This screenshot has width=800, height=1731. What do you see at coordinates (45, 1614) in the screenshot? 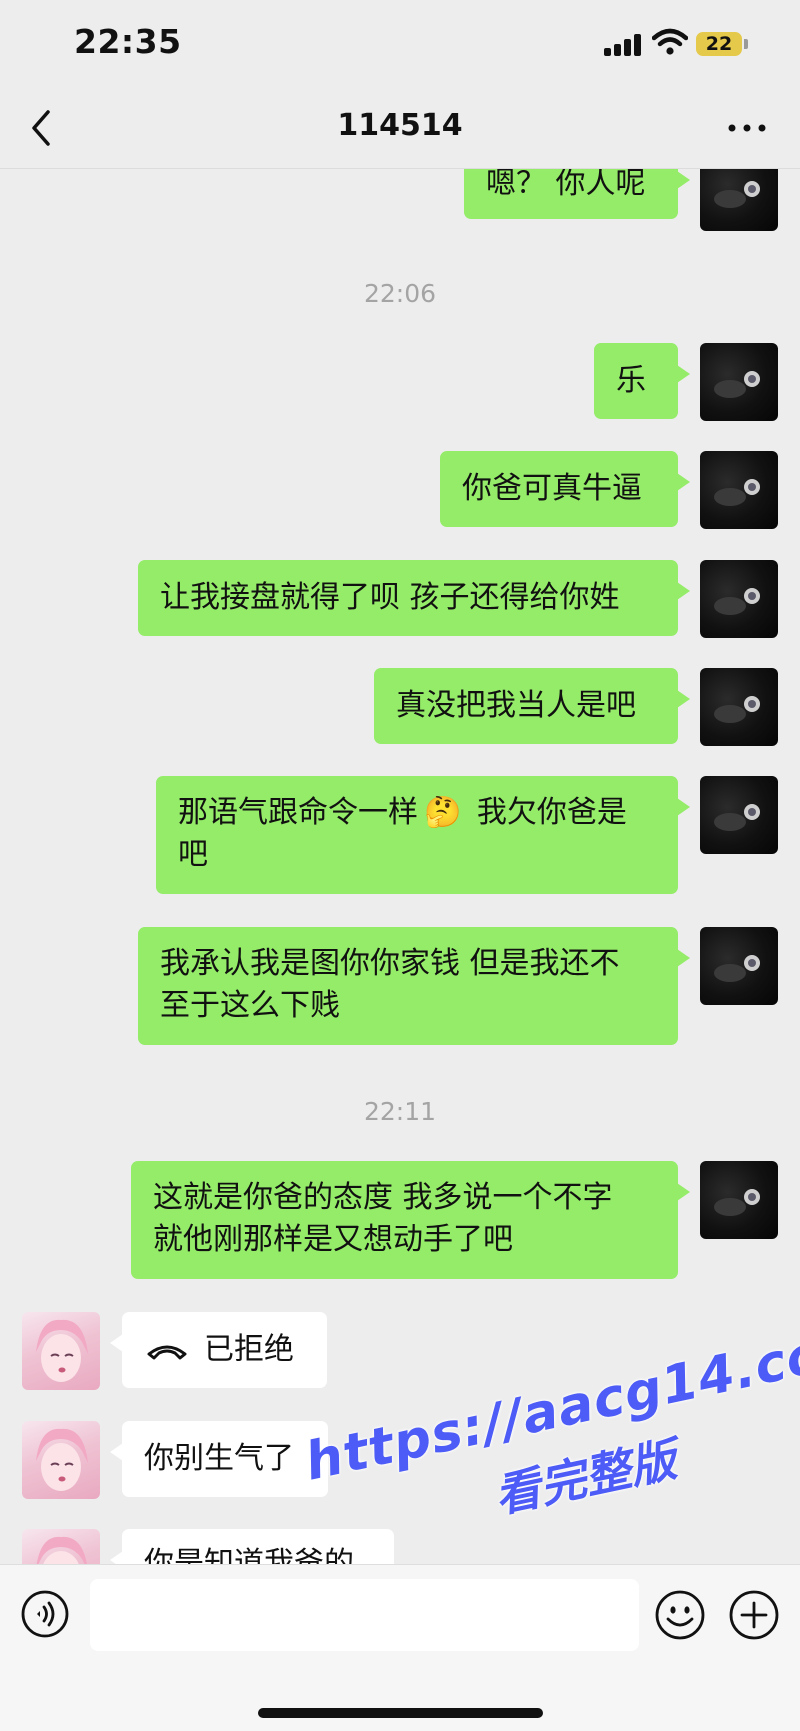
I see `voice-input-icon` at bounding box center [45, 1614].